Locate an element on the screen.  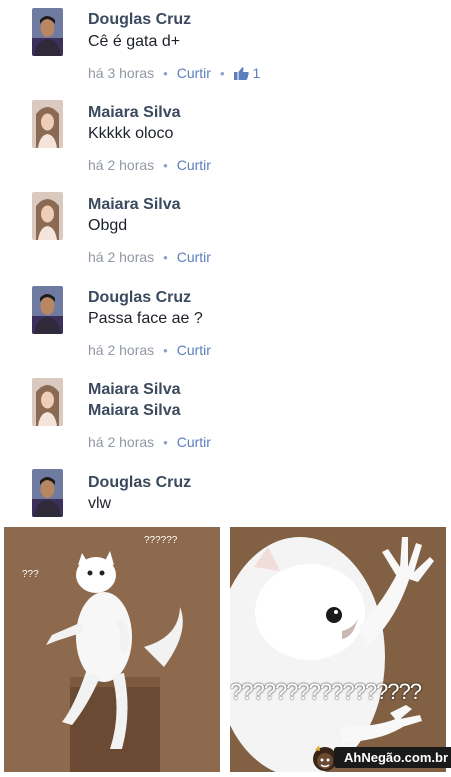
meme-caption-right: ????????????????? is located at coordinates (326, 691).